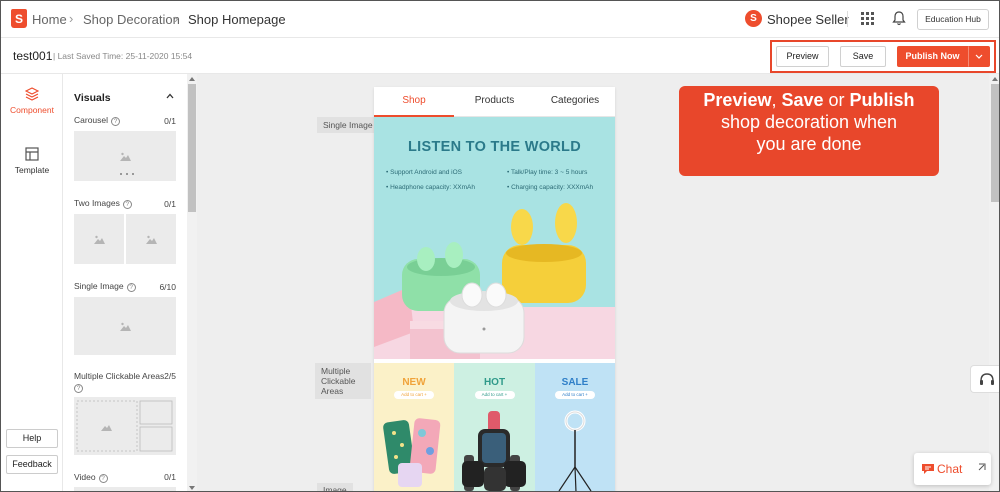 This screenshot has width=1000, height=492. Describe the element at coordinates (71, 18) in the screenshot. I see `chevron-right-icon: ›` at that location.